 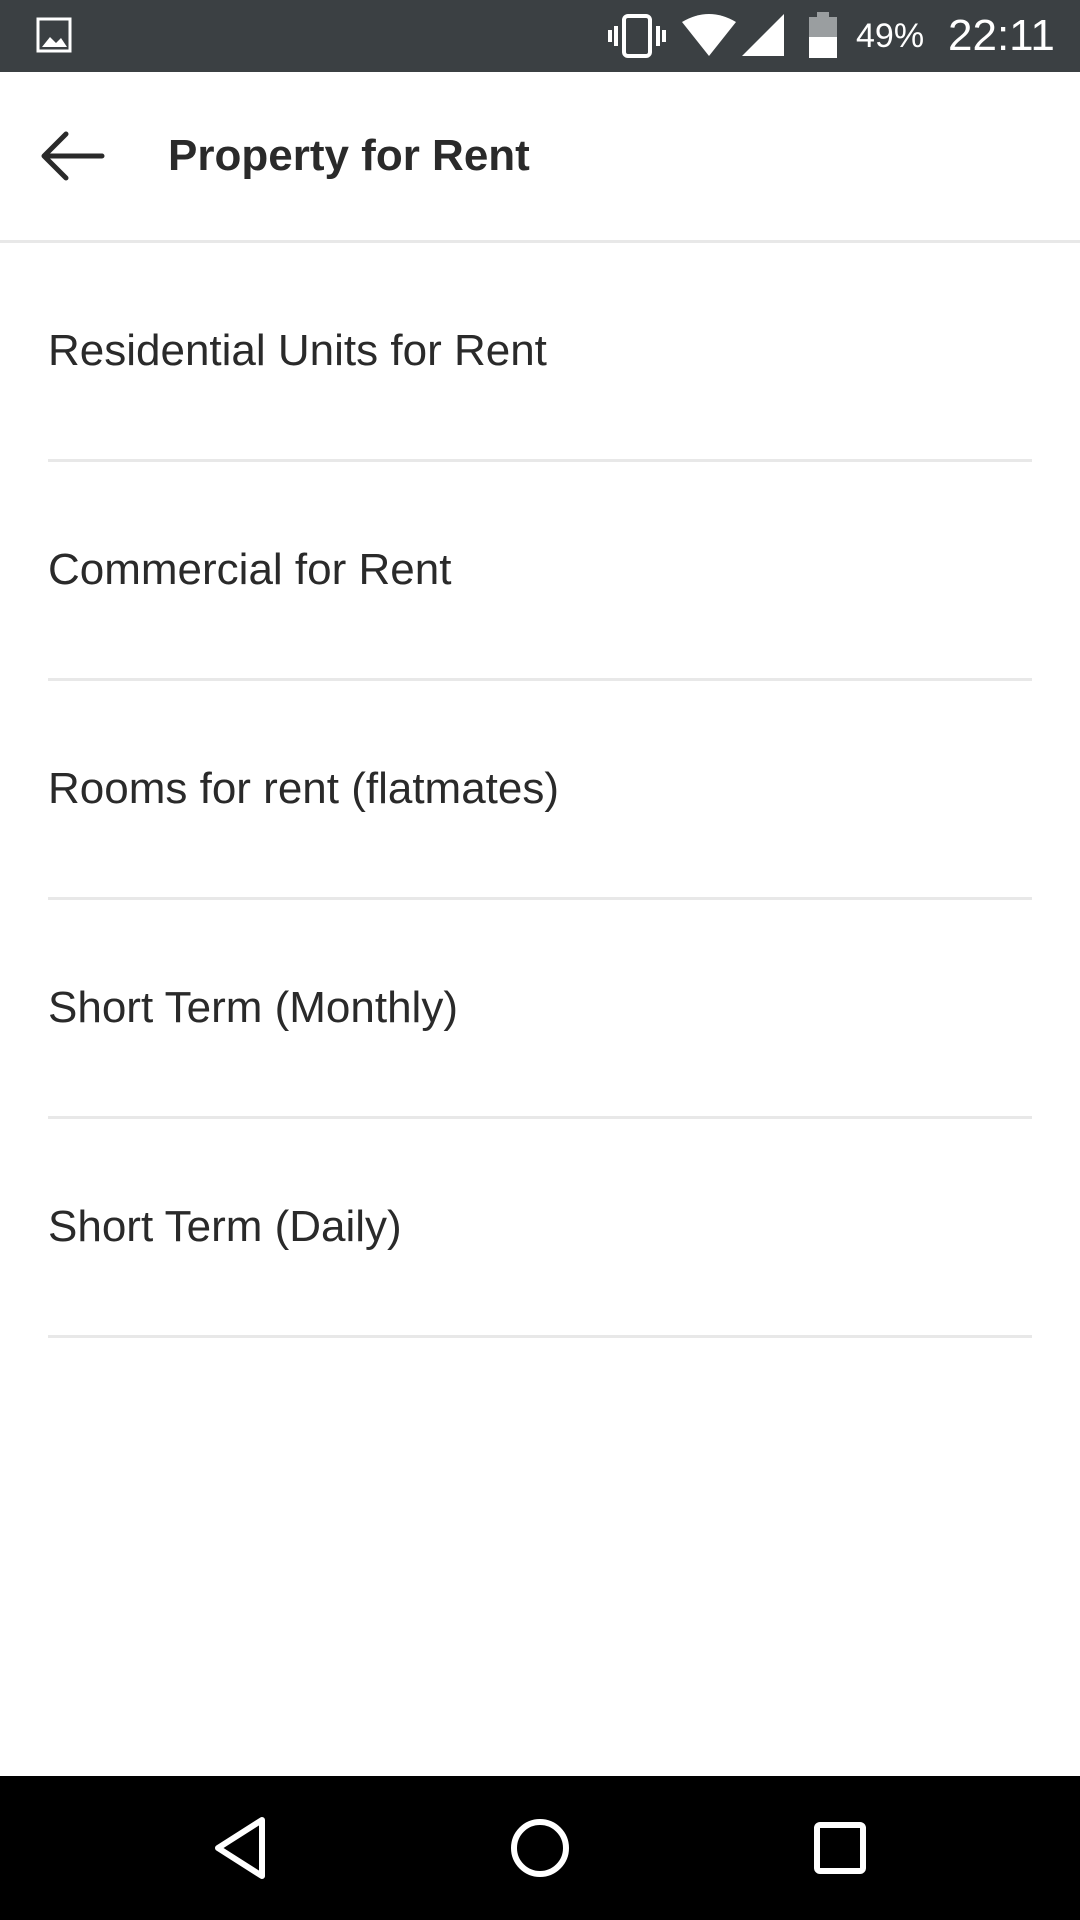 I want to click on navigation-bar, so click(x=540, y=1848).